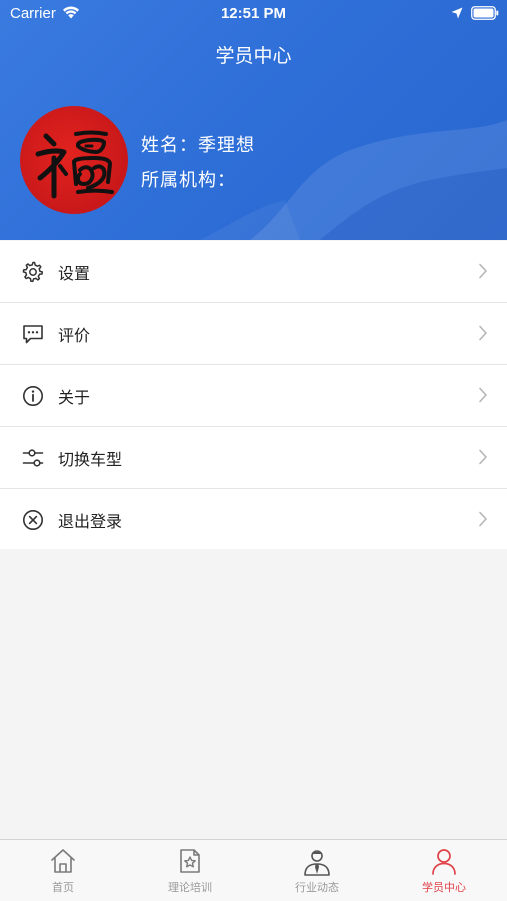  I want to click on status-bar: Carrier 12:51 PM, so click(253, 14).